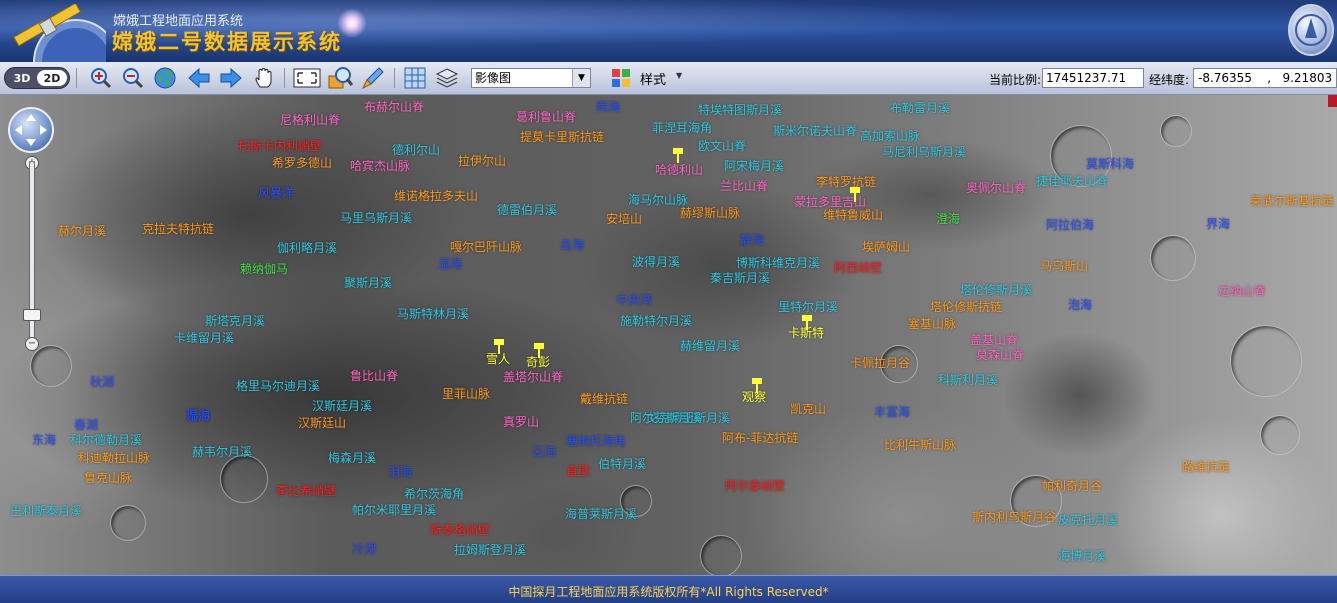 This screenshot has width=1337, height=603. What do you see at coordinates (920, 445) in the screenshot?
I see `map-feature-label: 比利牛斯山脉` at bounding box center [920, 445].